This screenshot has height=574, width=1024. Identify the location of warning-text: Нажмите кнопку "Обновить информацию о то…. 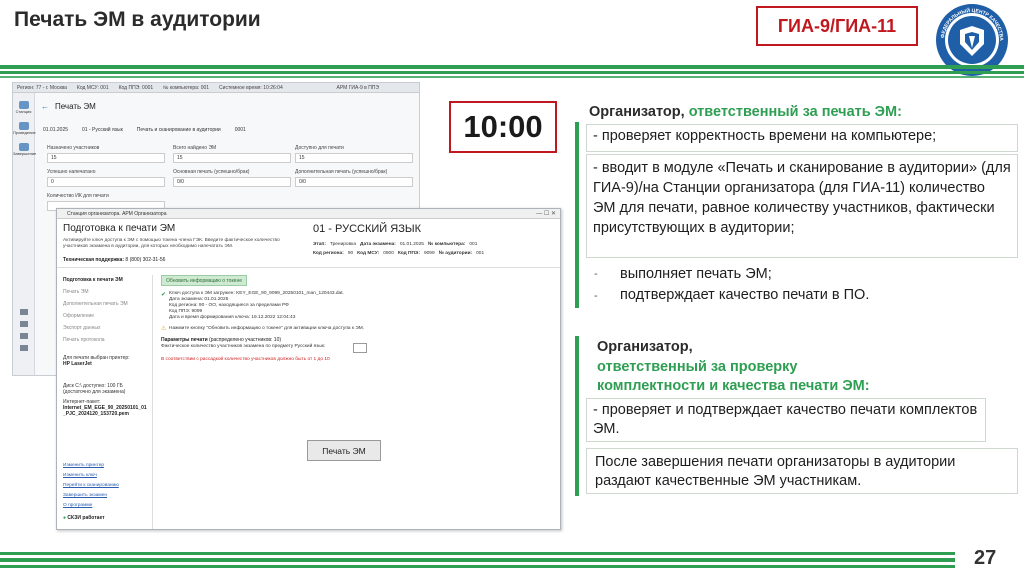
(267, 328).